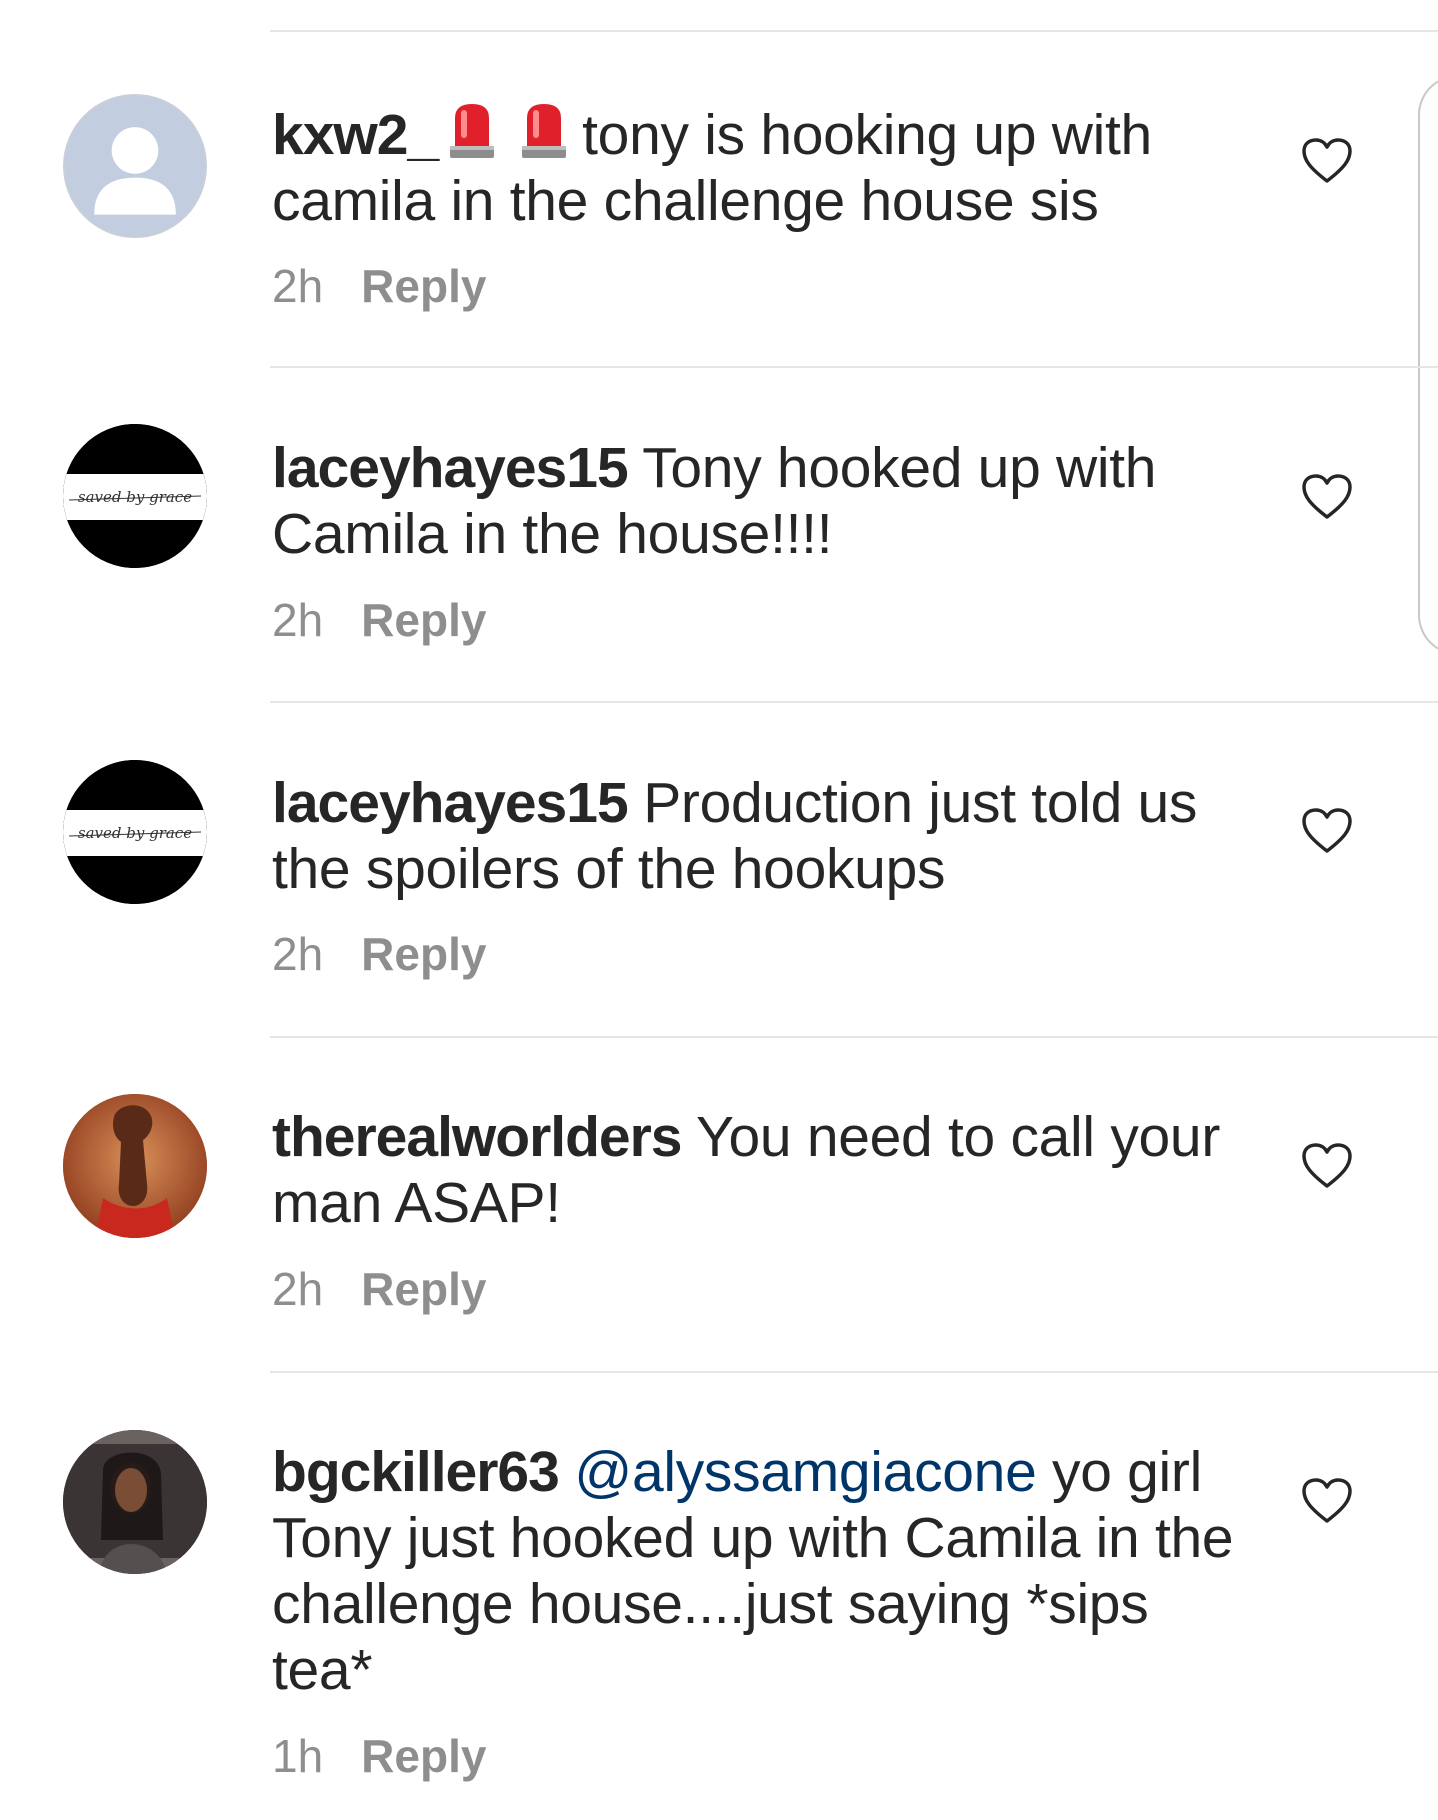 The image size is (1438, 1820). I want to click on comment-meta: 1h Reply, so click(379, 1756).